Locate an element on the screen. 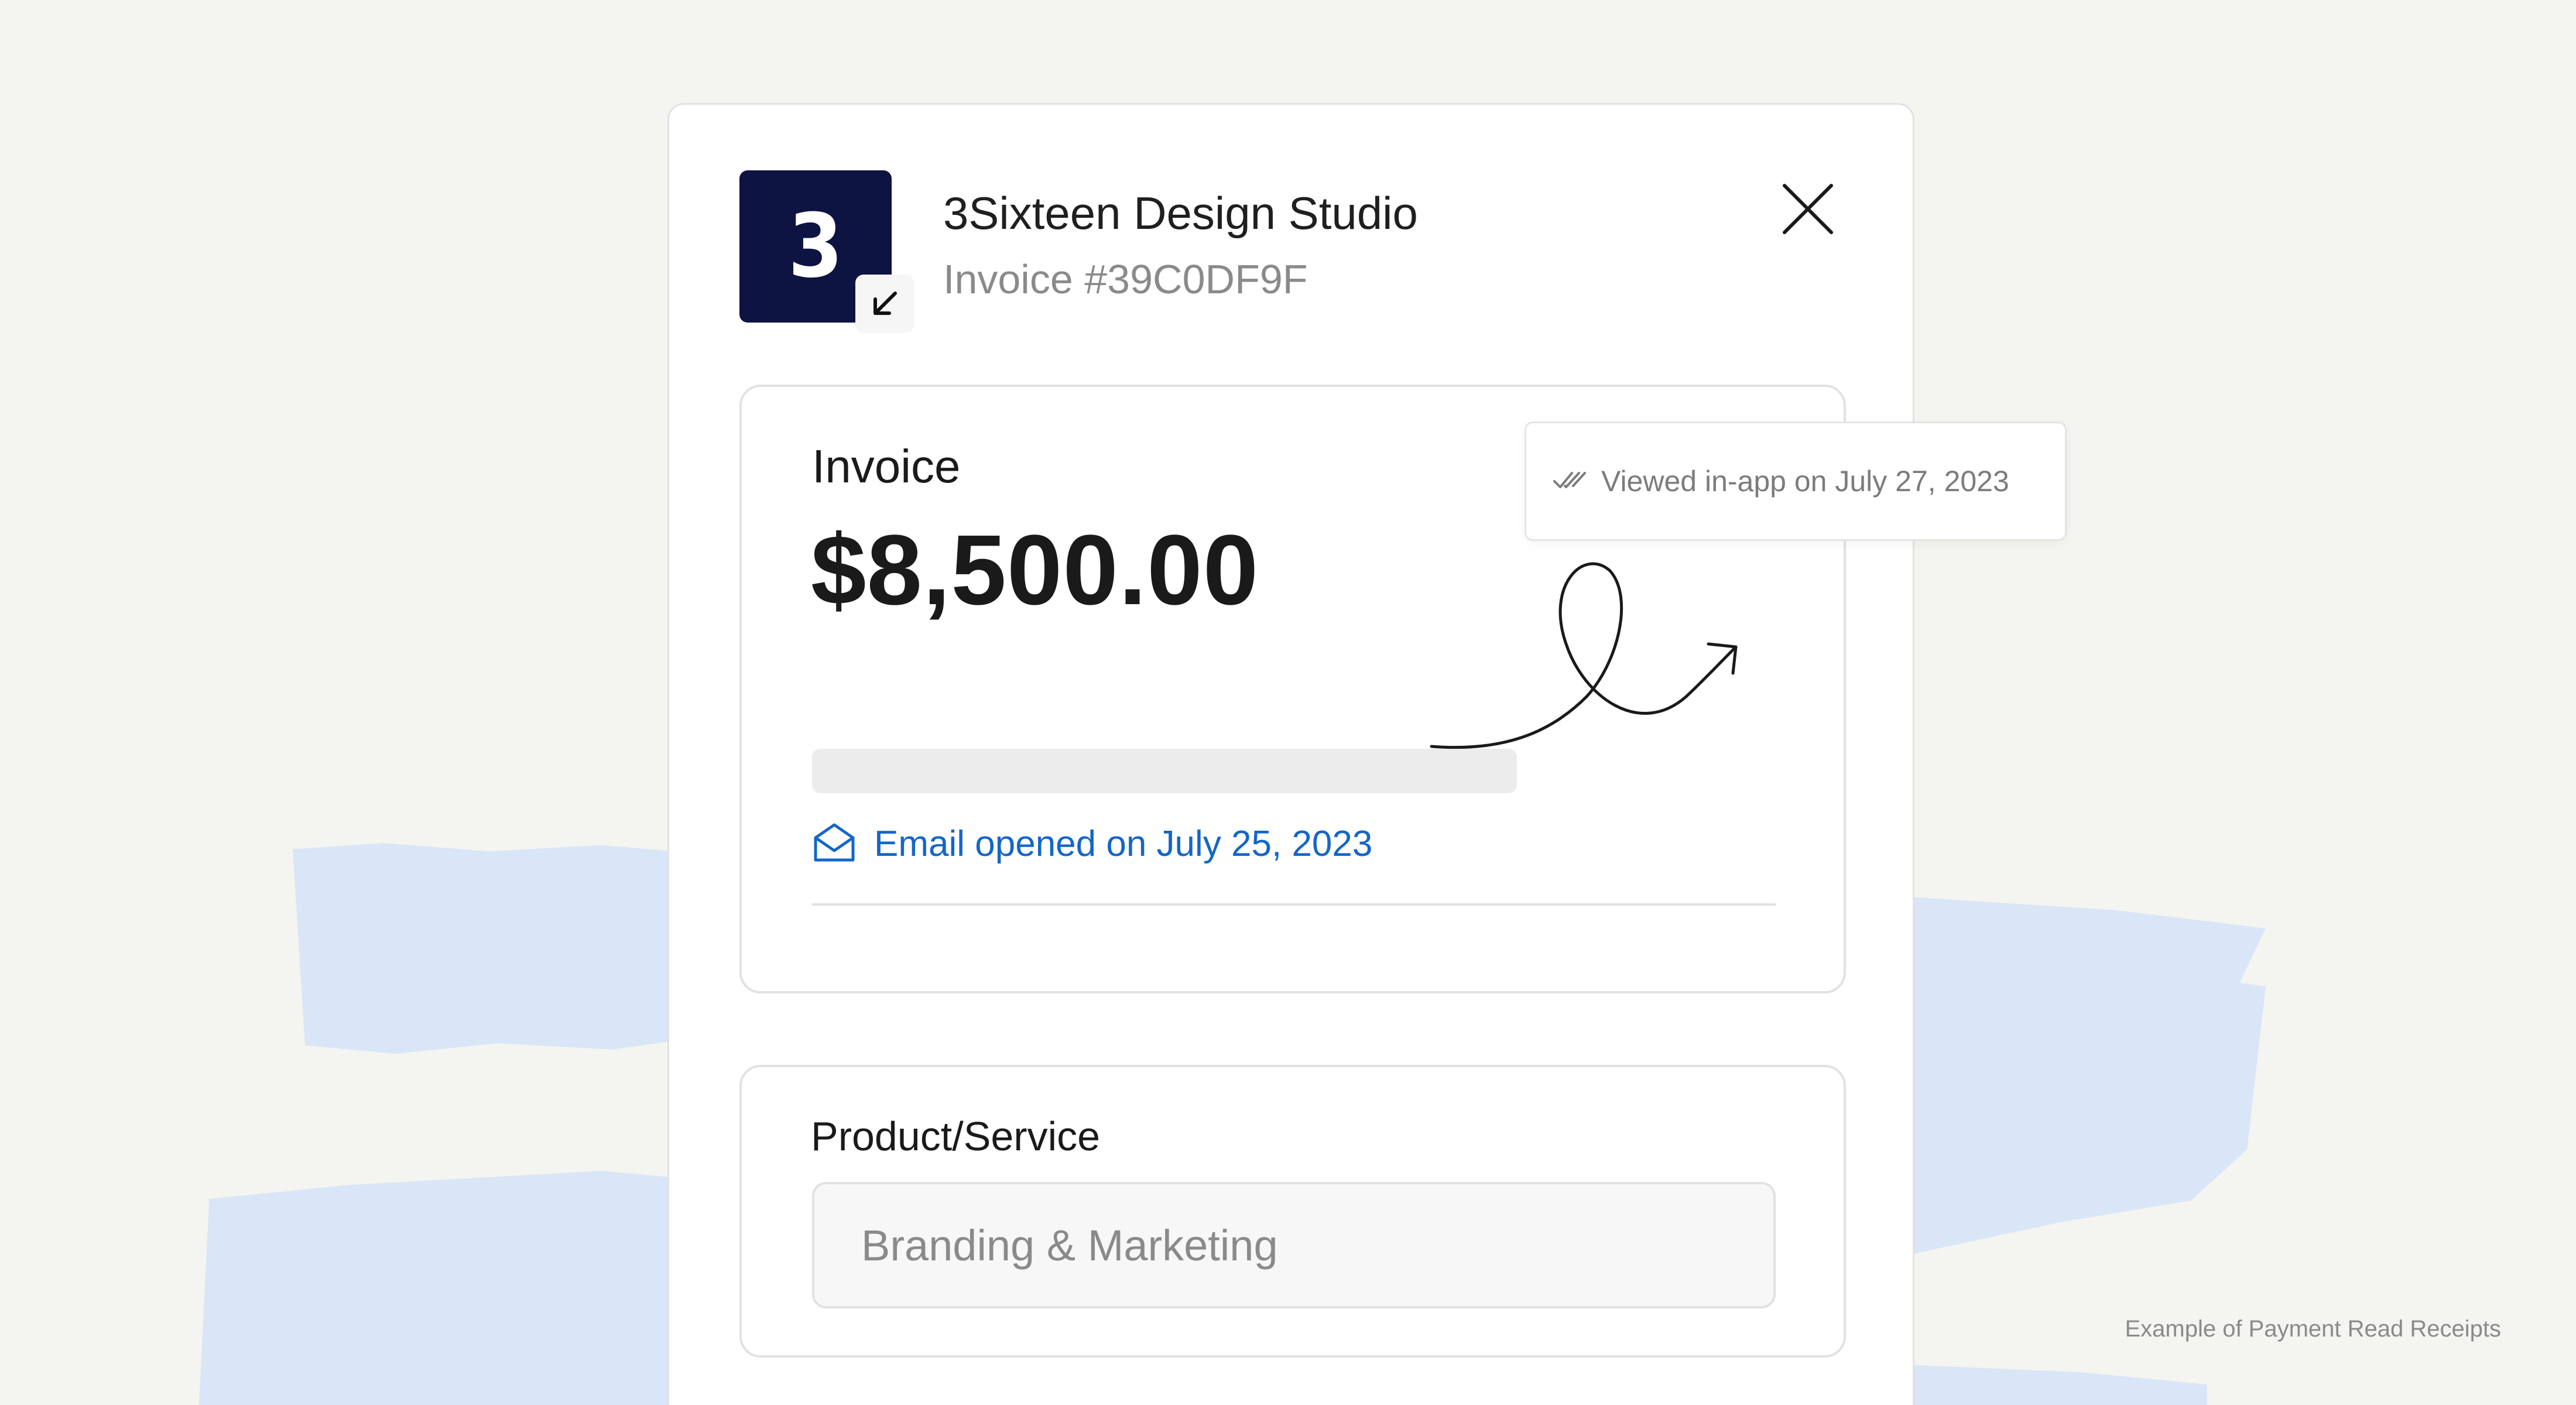 Image resolution: width=2576 pixels, height=1405 pixels. double-check-icon is located at coordinates (1569, 481).